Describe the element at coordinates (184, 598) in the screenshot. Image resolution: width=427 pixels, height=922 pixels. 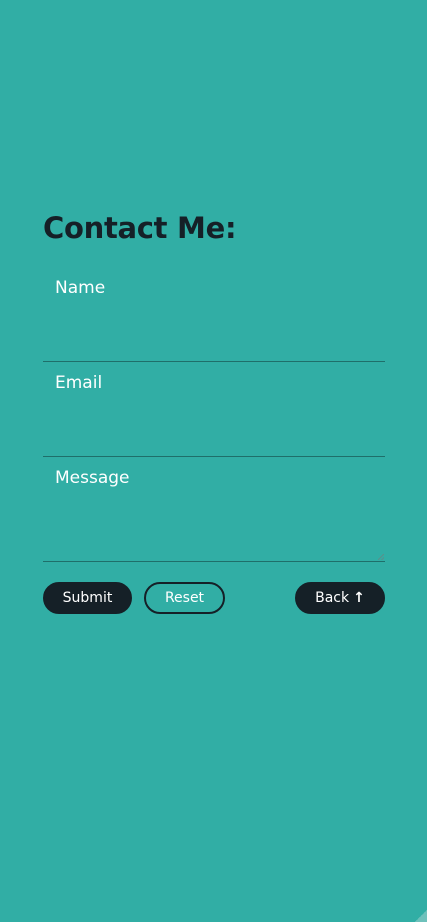
I see `reset-button: Reset` at that location.